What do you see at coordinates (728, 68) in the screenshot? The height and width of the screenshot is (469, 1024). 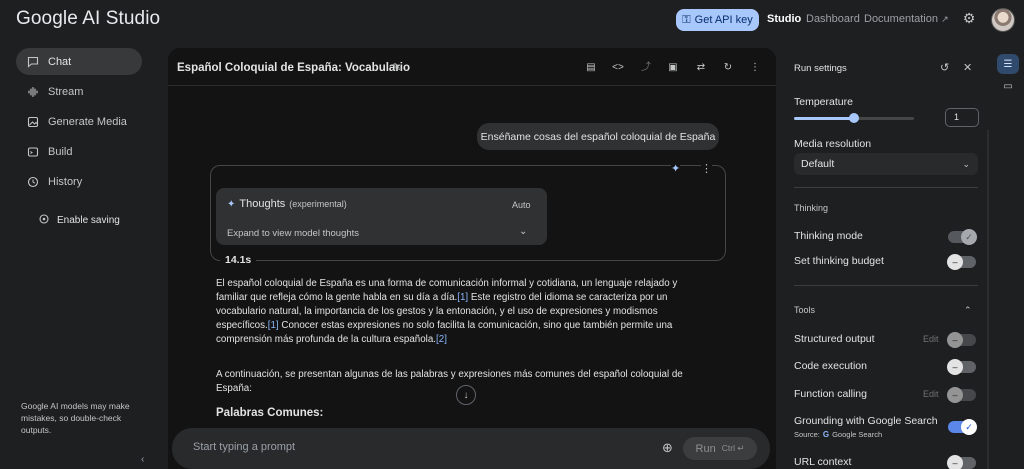 I see `refresh-icon: ↻` at bounding box center [728, 68].